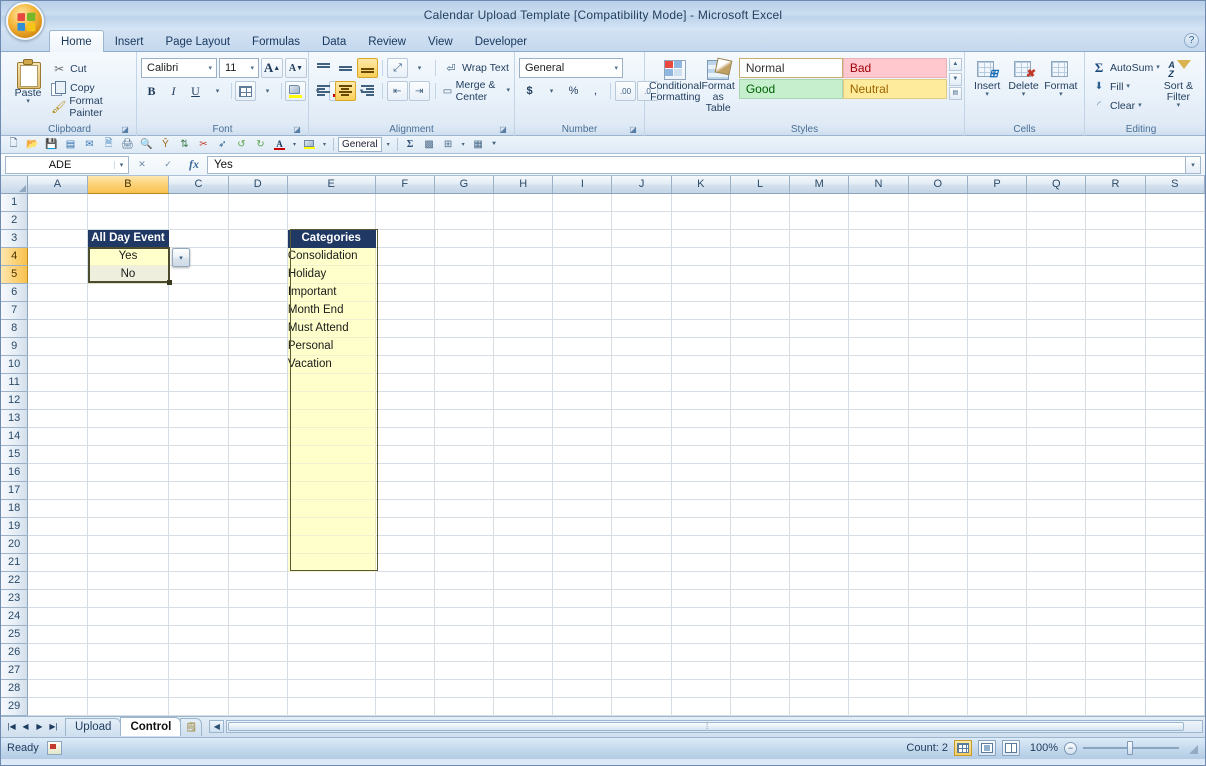  What do you see at coordinates (819, 185) in the screenshot?
I see `column-header-m: M` at bounding box center [819, 185].